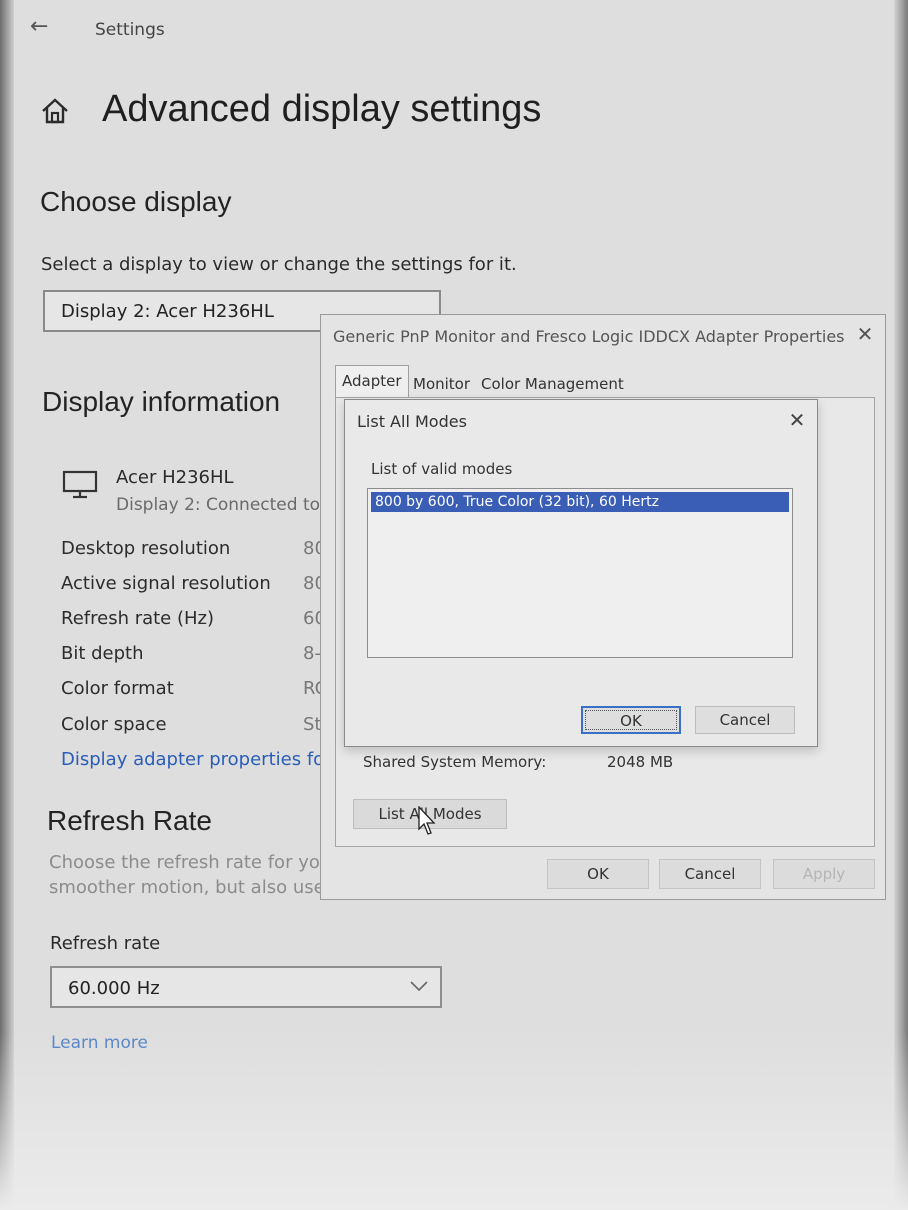  I want to click on home-icon, so click(55, 113).